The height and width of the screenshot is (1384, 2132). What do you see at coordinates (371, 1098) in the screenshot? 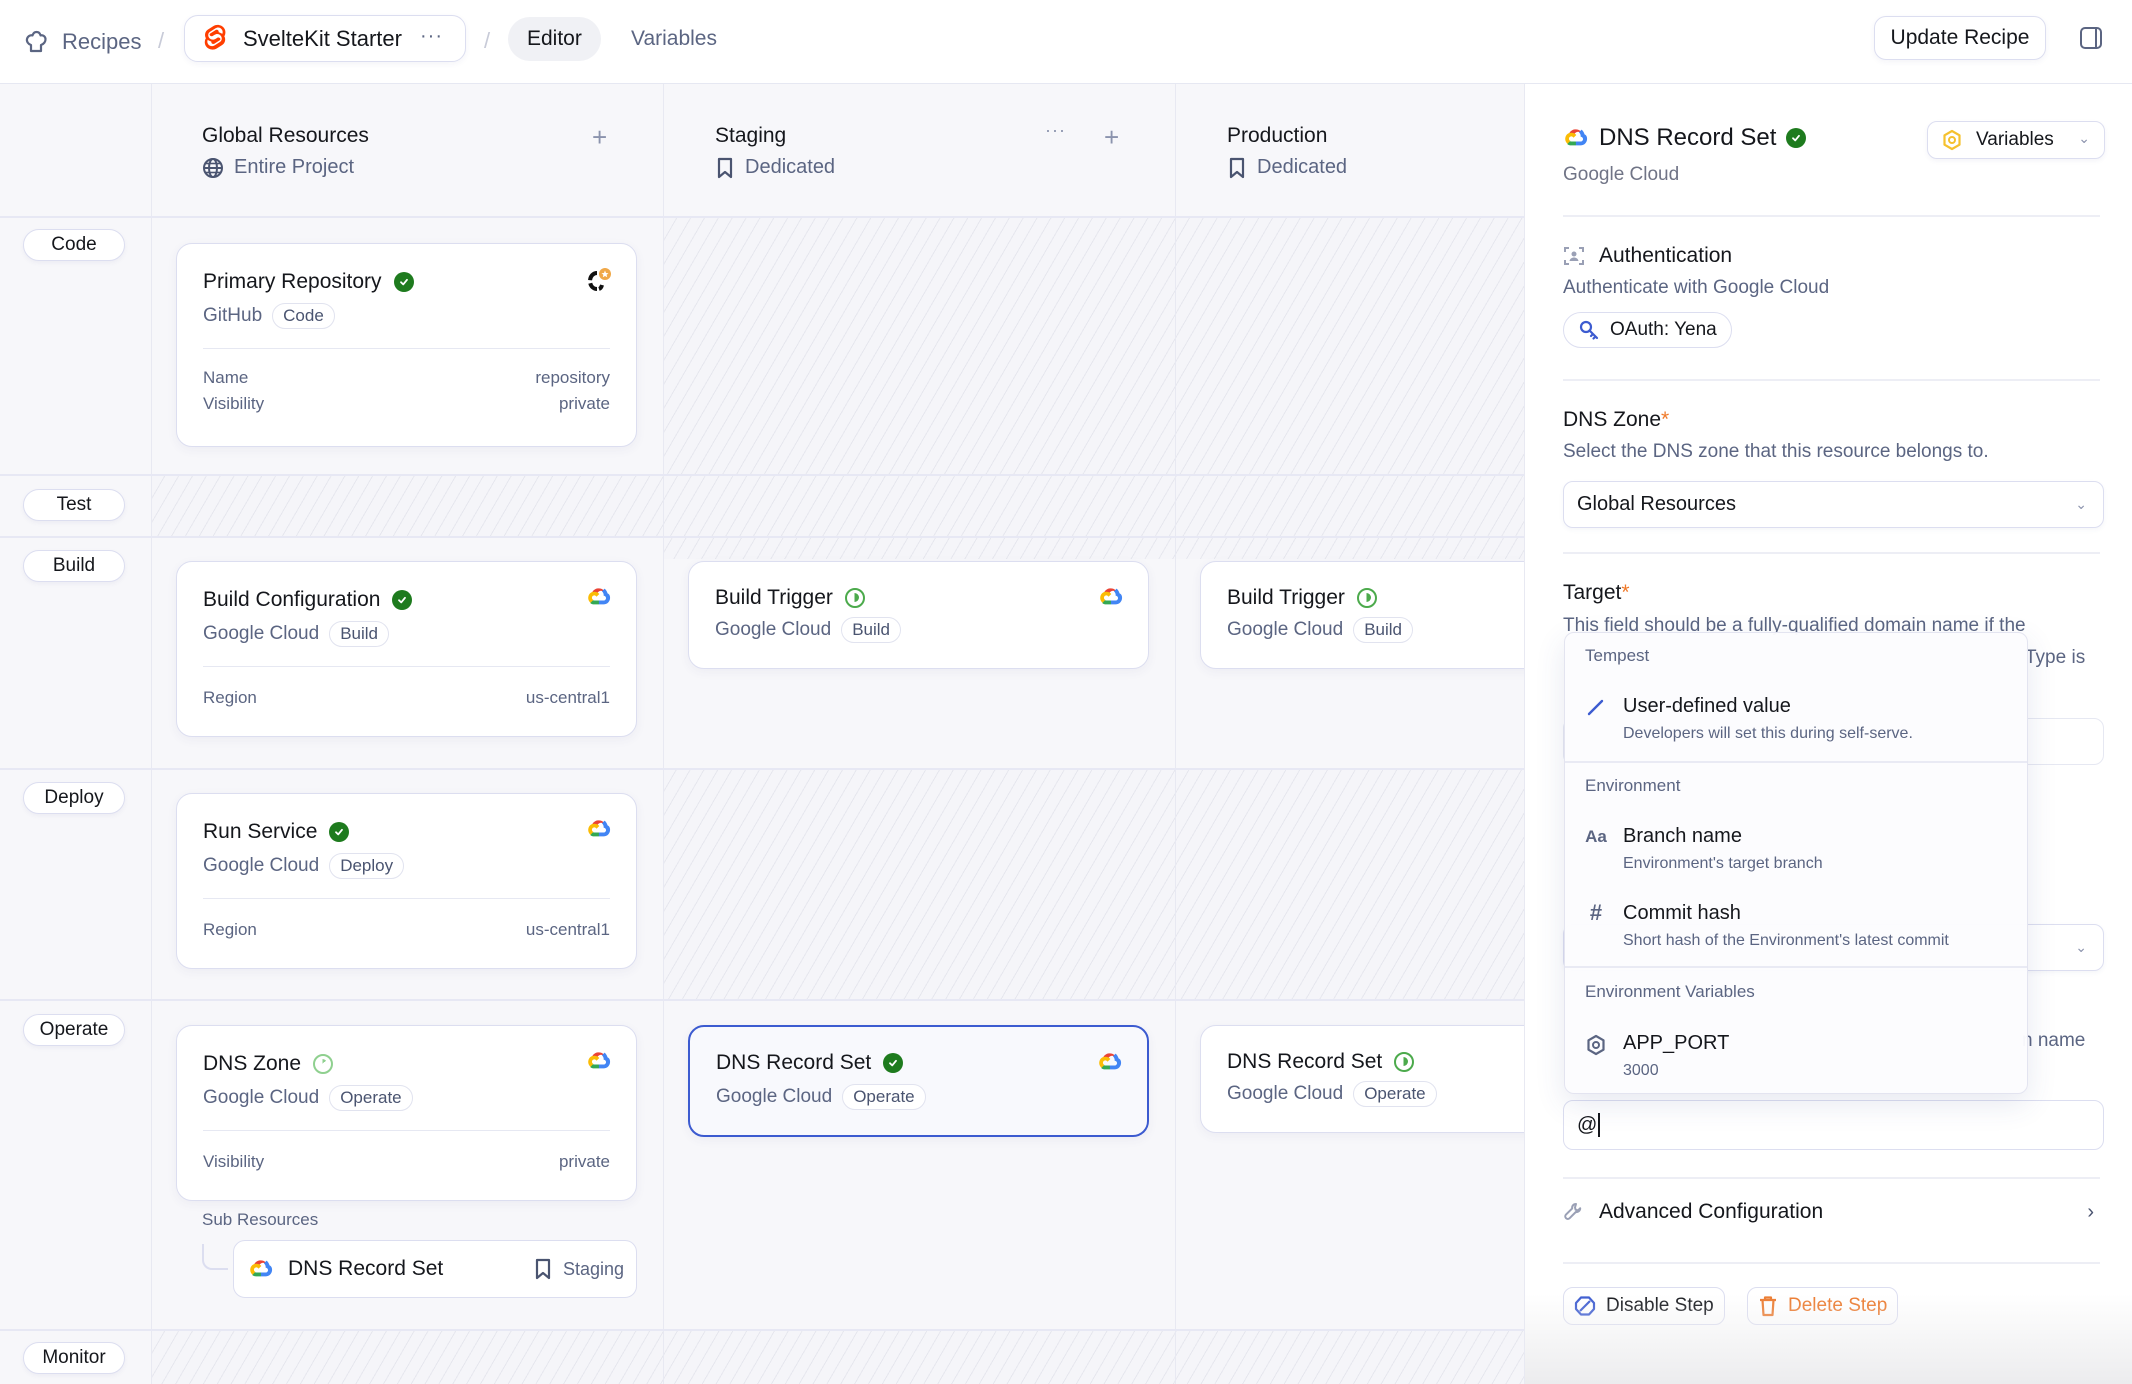
I see `card-stage-tag: Operate` at bounding box center [371, 1098].